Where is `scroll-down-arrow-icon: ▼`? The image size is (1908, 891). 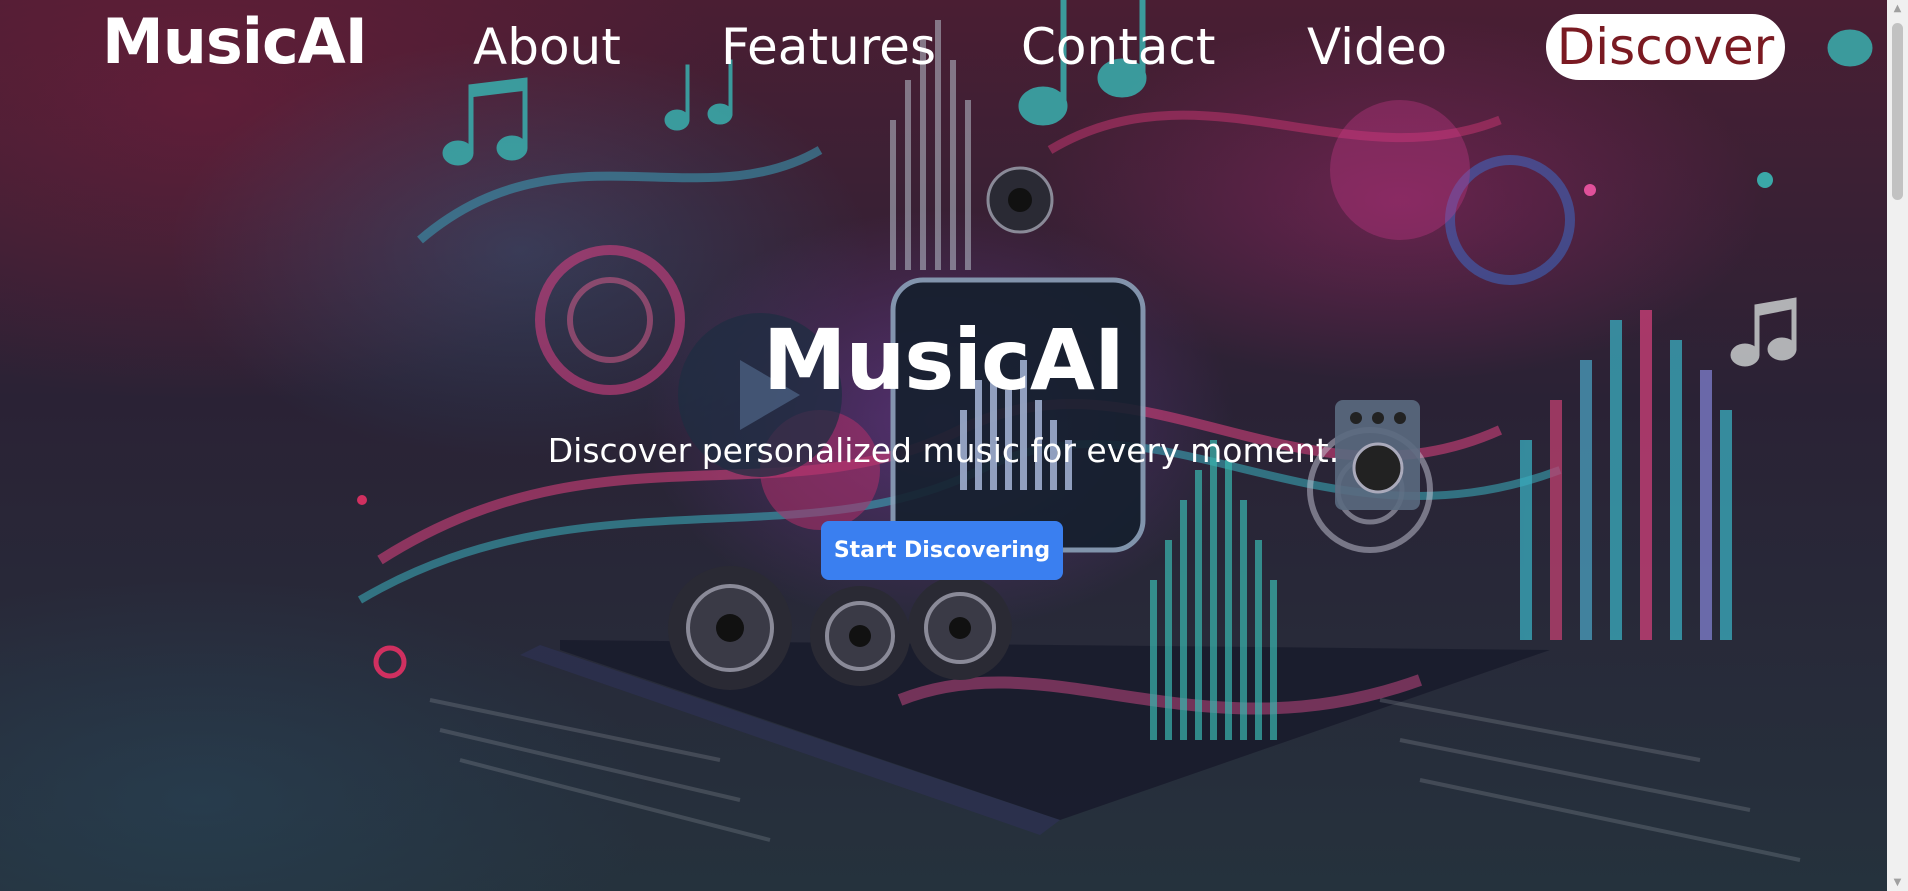
scroll-down-arrow-icon: ▼ is located at coordinates (1897, 882).